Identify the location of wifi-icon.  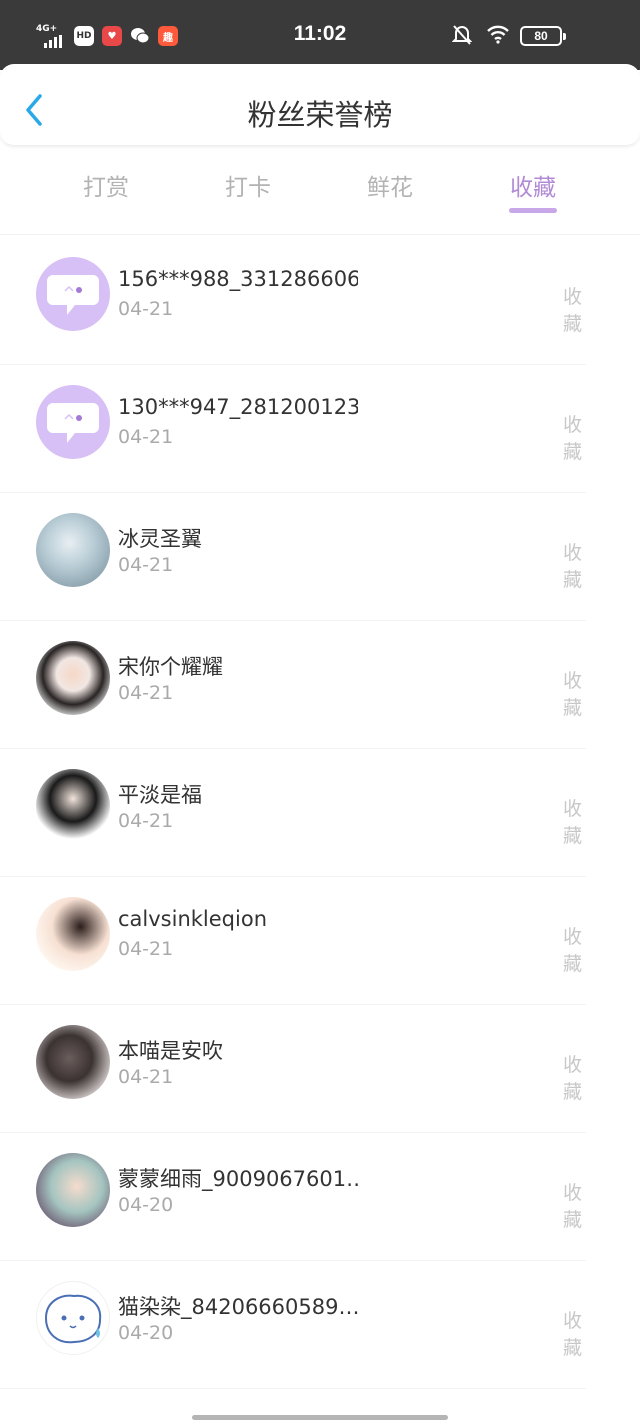
(497, 35).